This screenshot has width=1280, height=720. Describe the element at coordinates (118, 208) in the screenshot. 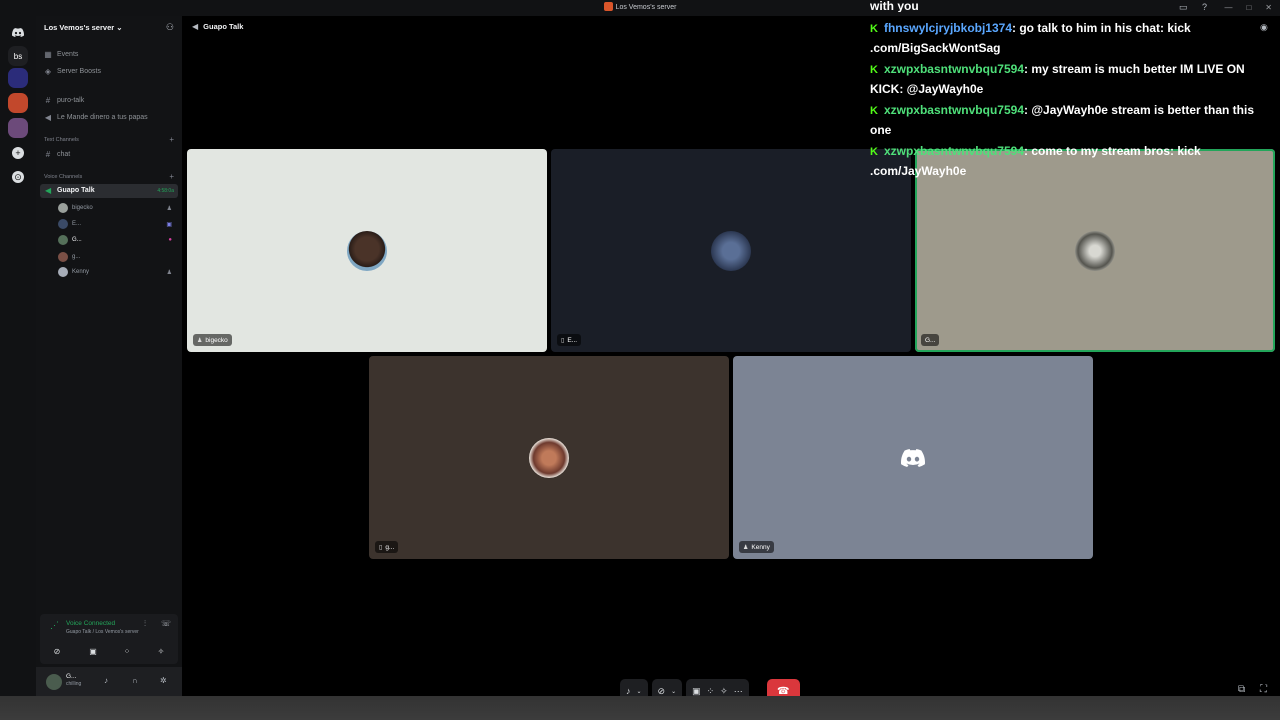

I see `voice-user: bigecko ♟` at that location.